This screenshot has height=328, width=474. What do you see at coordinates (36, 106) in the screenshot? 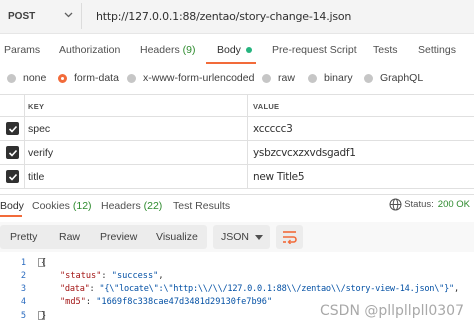
I see `key-column-header: KEY` at bounding box center [36, 106].